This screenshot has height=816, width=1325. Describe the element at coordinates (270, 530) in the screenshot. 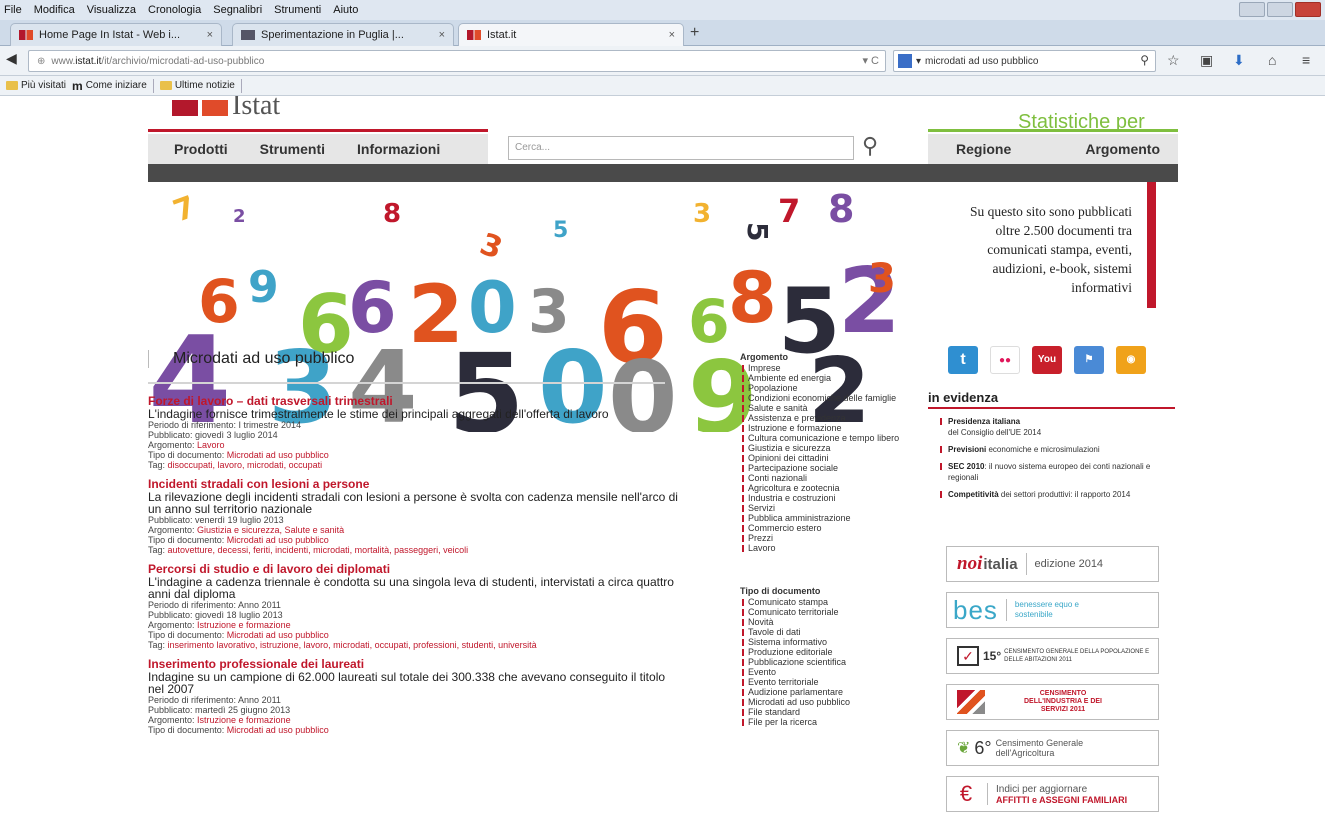

I see `meta-link: Giustizia e sicurezza, Salute e sanità` at that location.